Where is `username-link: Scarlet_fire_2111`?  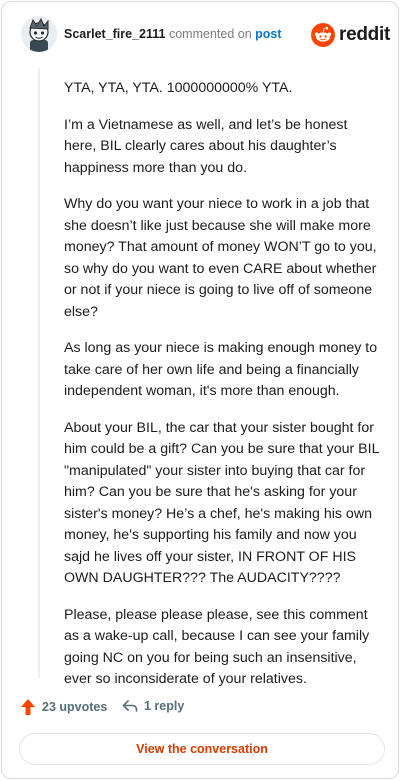 username-link: Scarlet_fire_2111 is located at coordinates (114, 34).